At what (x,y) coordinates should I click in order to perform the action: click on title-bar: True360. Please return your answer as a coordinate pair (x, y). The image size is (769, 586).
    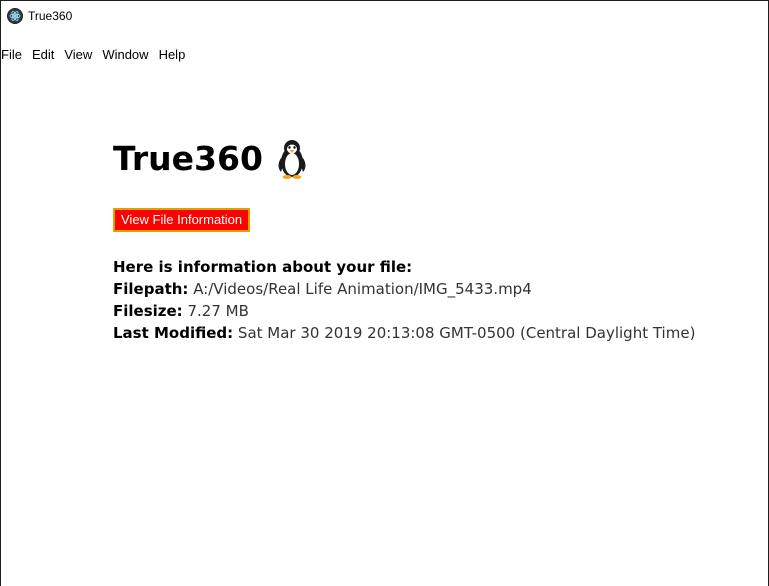
    Looking at the image, I should click on (384, 16).